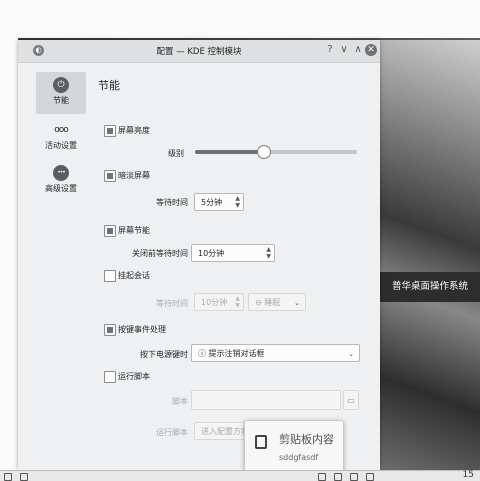 The width and height of the screenshot is (480, 481). I want to click on suspend-wait-value: 10分钟, so click(214, 302).